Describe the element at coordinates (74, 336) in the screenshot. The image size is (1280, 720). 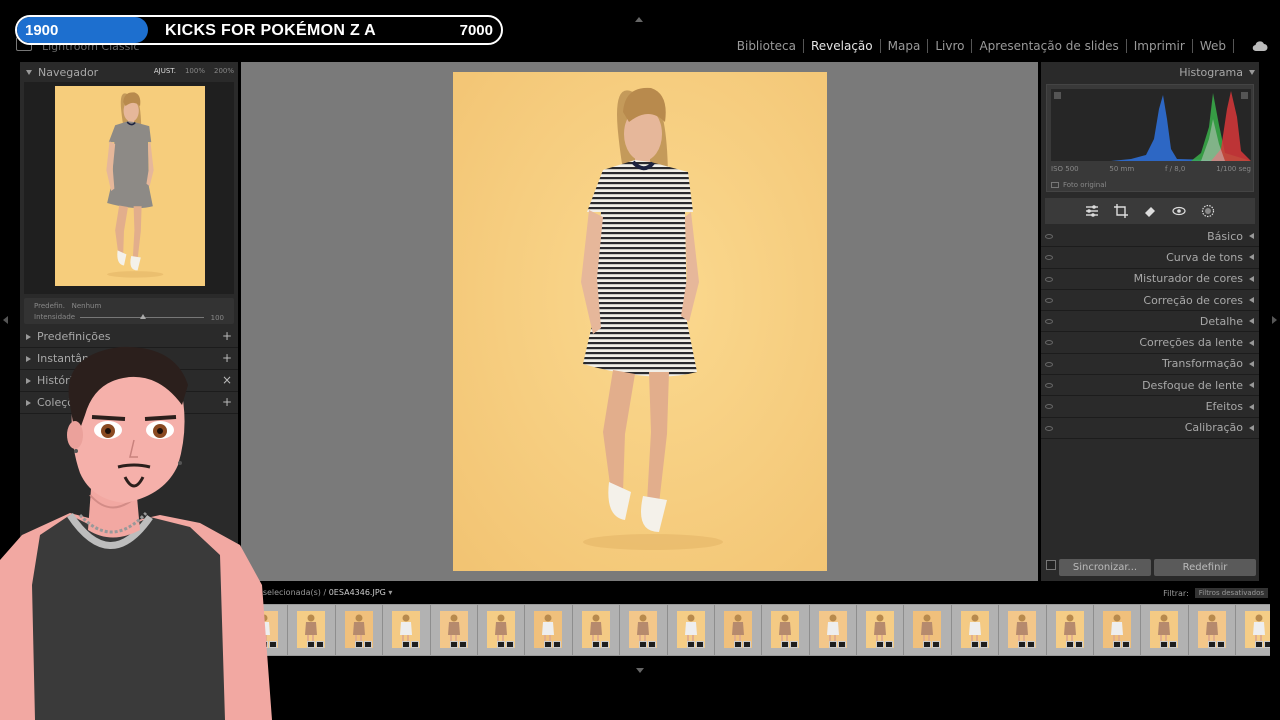
I see `section-label: Predefinições` at that location.